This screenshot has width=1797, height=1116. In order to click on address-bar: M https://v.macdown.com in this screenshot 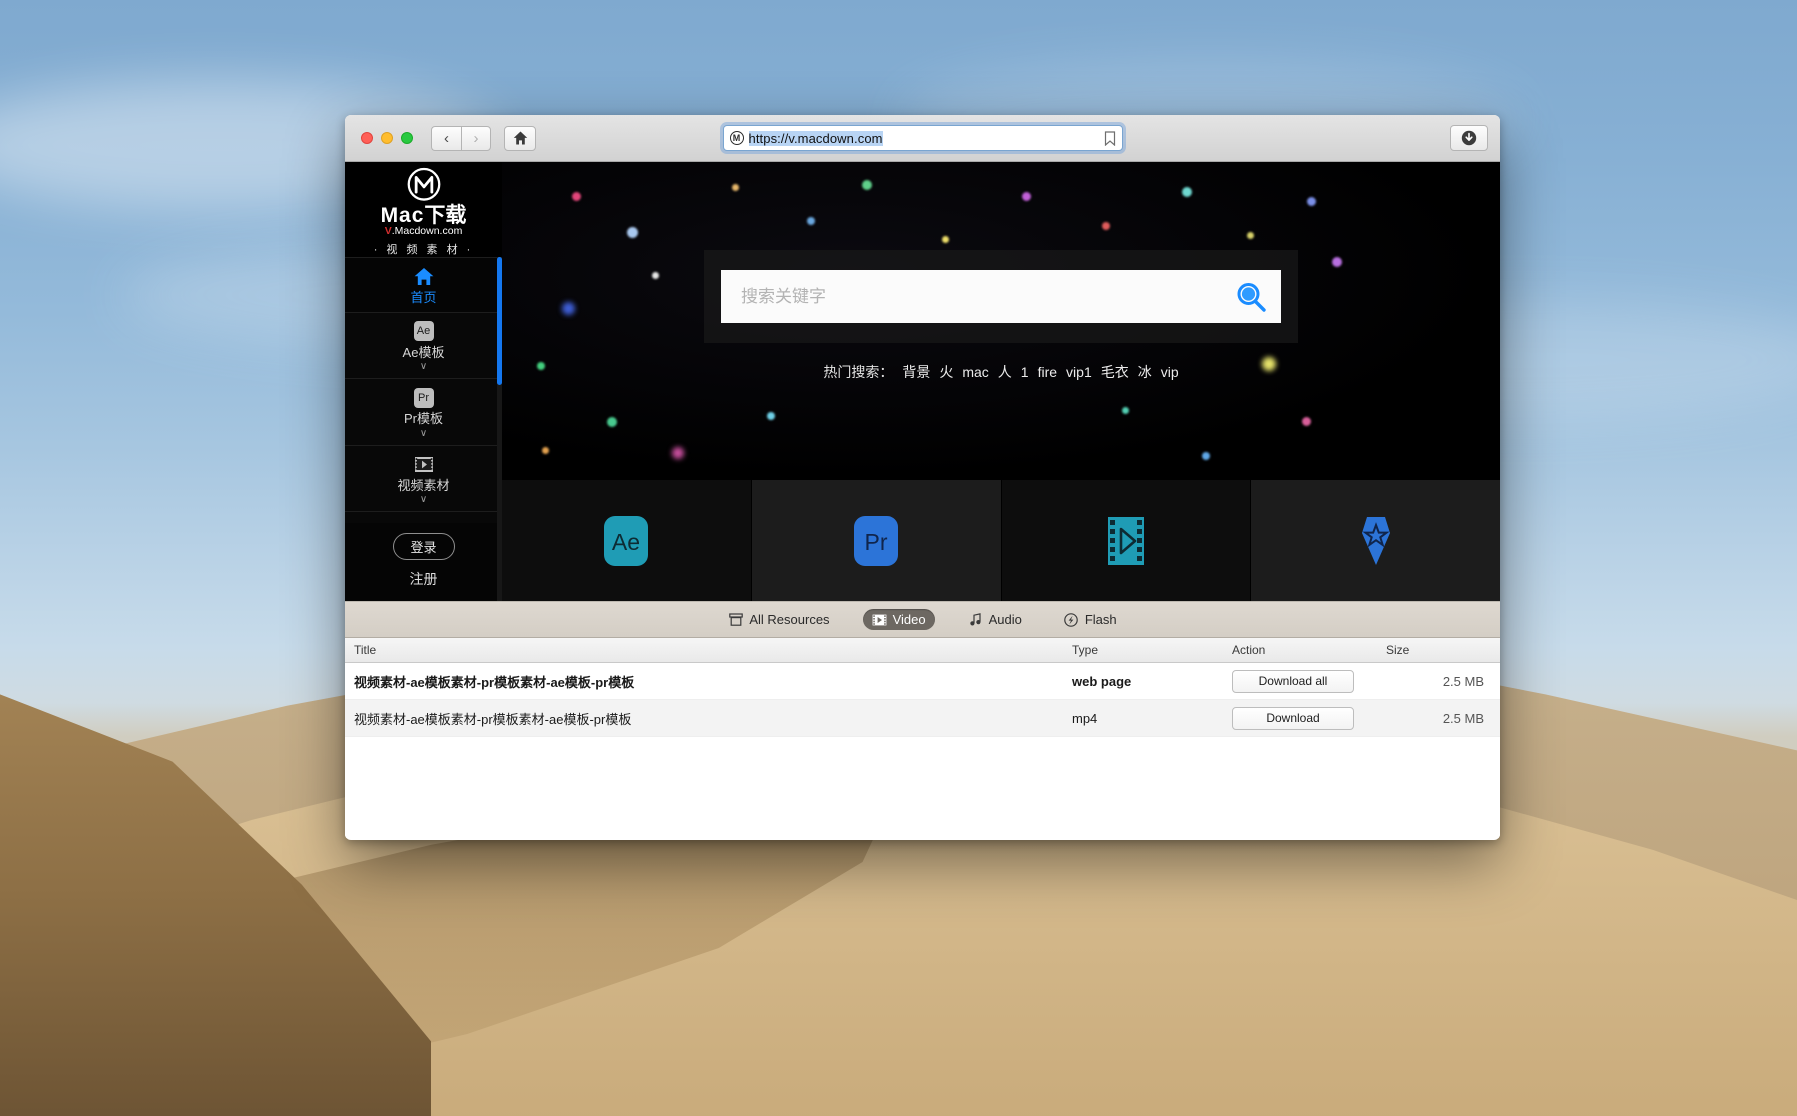, I will do `click(922, 138)`.